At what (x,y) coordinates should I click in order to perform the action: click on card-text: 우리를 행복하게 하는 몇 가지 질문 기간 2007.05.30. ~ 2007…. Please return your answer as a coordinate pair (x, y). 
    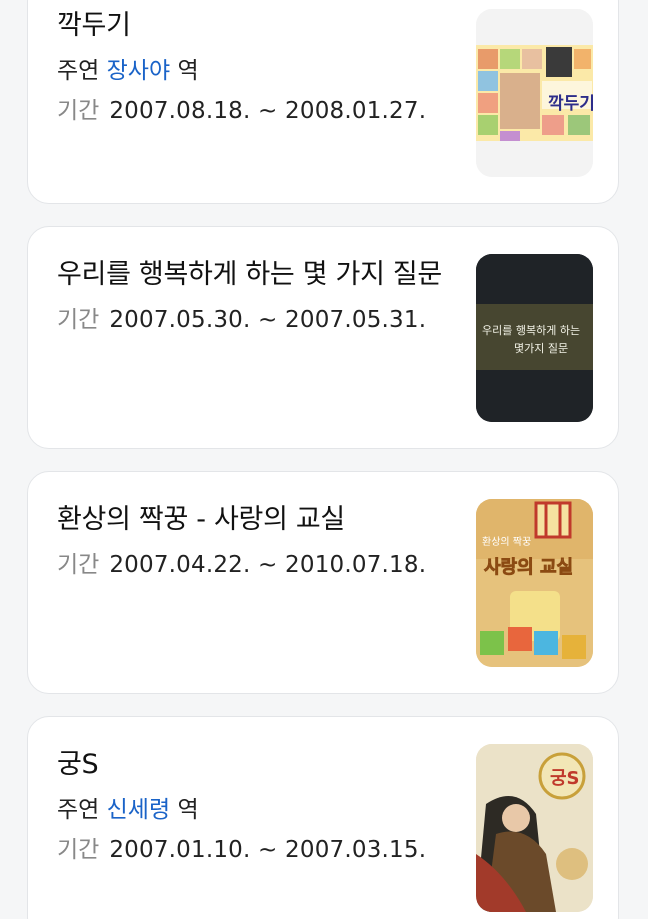
    Looking at the image, I should click on (257, 295).